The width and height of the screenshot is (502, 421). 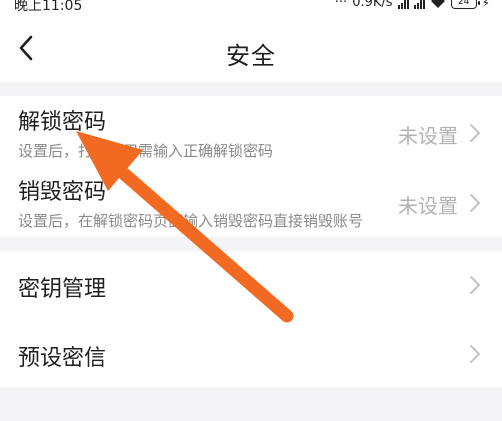 I want to click on status-dots: ···, so click(x=341, y=5).